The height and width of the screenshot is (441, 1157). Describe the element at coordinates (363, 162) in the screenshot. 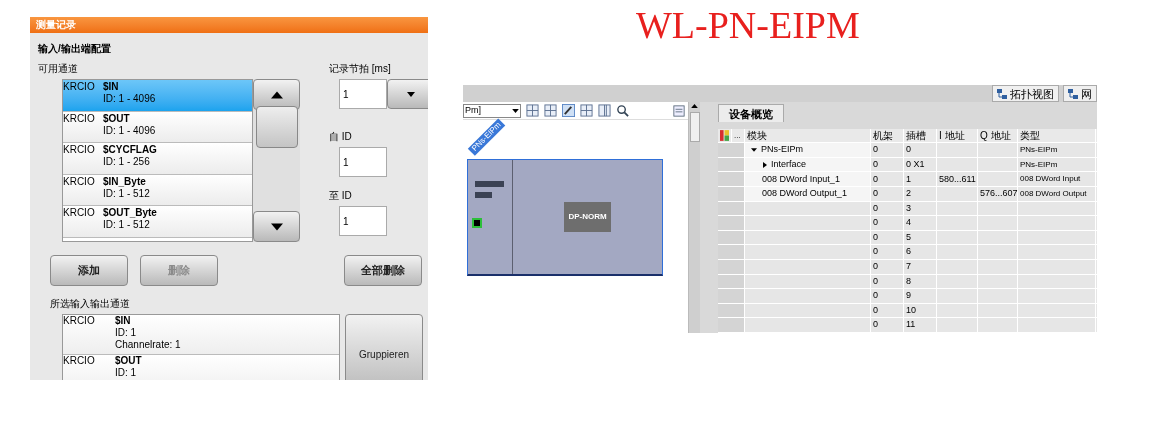

I see `from-id-field: 1` at that location.